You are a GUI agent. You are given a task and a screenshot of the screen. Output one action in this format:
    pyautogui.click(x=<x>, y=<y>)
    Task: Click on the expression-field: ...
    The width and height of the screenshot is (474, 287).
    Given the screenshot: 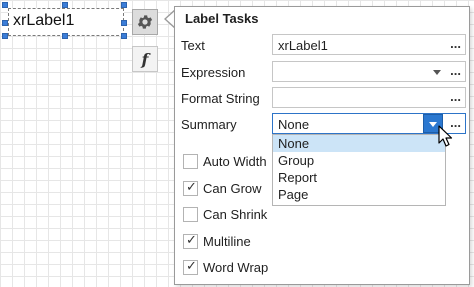 What is the action you would take?
    pyautogui.click(x=369, y=71)
    